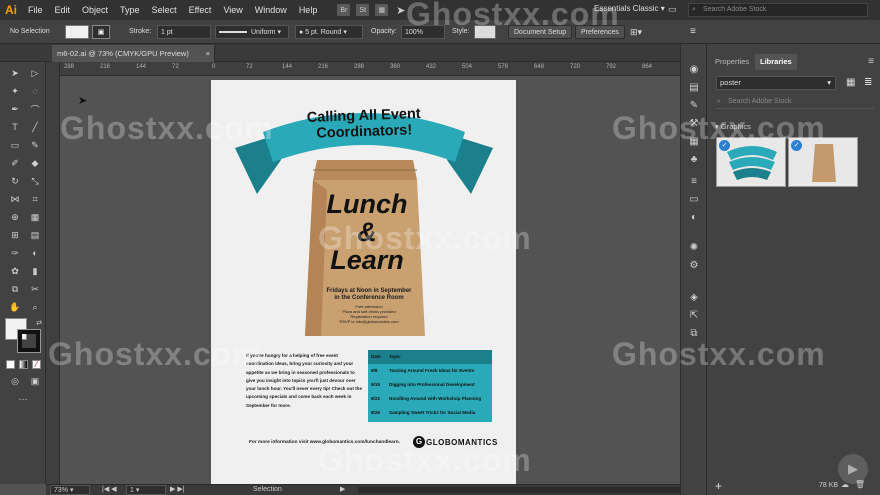 The image size is (880, 495). Describe the element at coordinates (35, 381) in the screenshot. I see `screen-mode-icon: ▣` at that location.